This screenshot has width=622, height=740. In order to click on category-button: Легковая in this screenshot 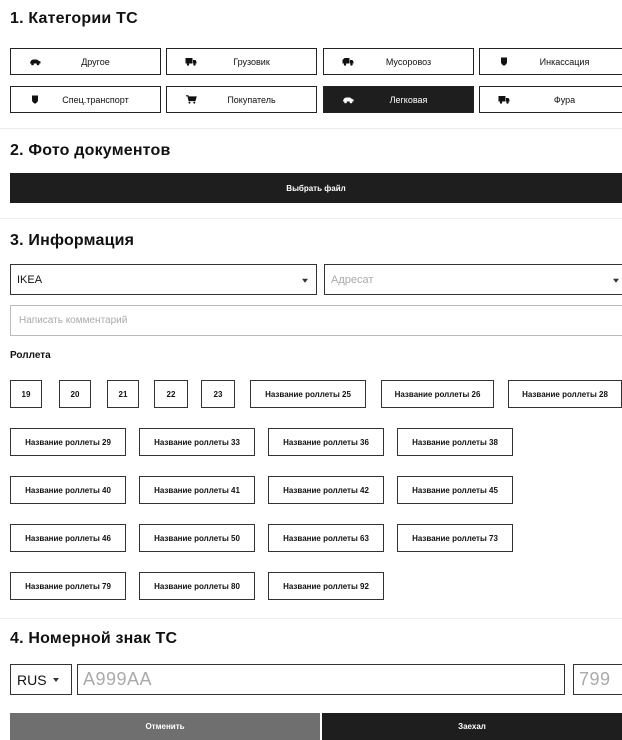, I will do `click(398, 99)`.